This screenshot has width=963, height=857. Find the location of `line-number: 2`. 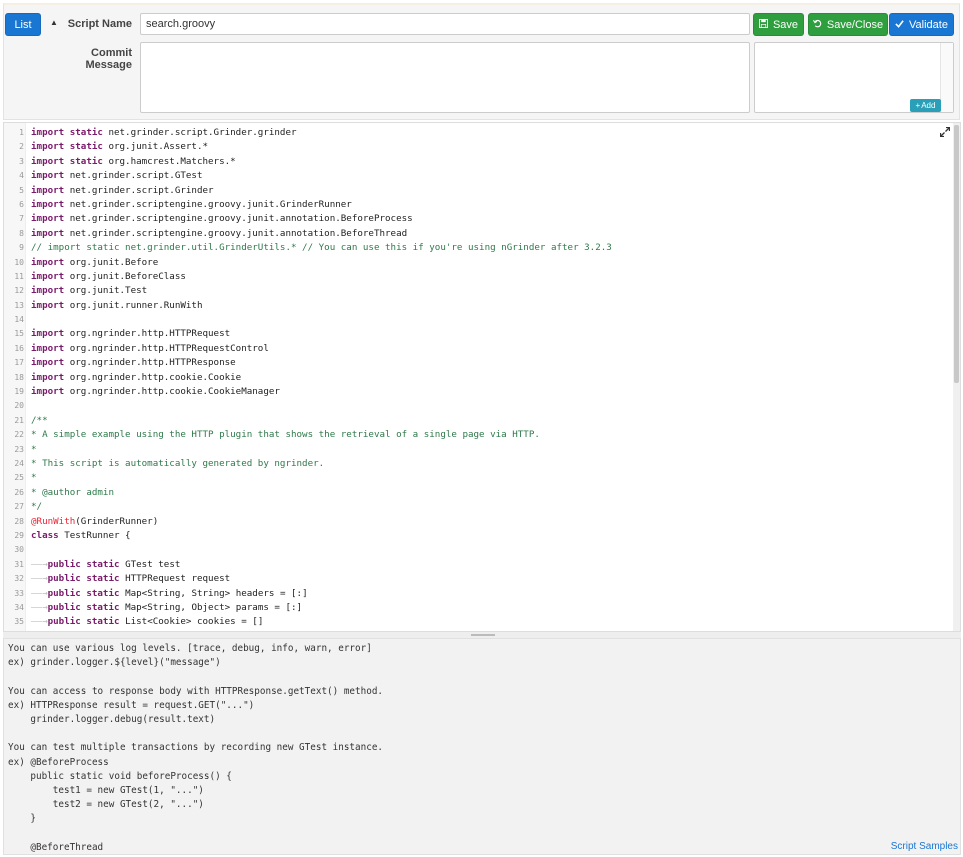

line-number: 2 is located at coordinates (21, 147).